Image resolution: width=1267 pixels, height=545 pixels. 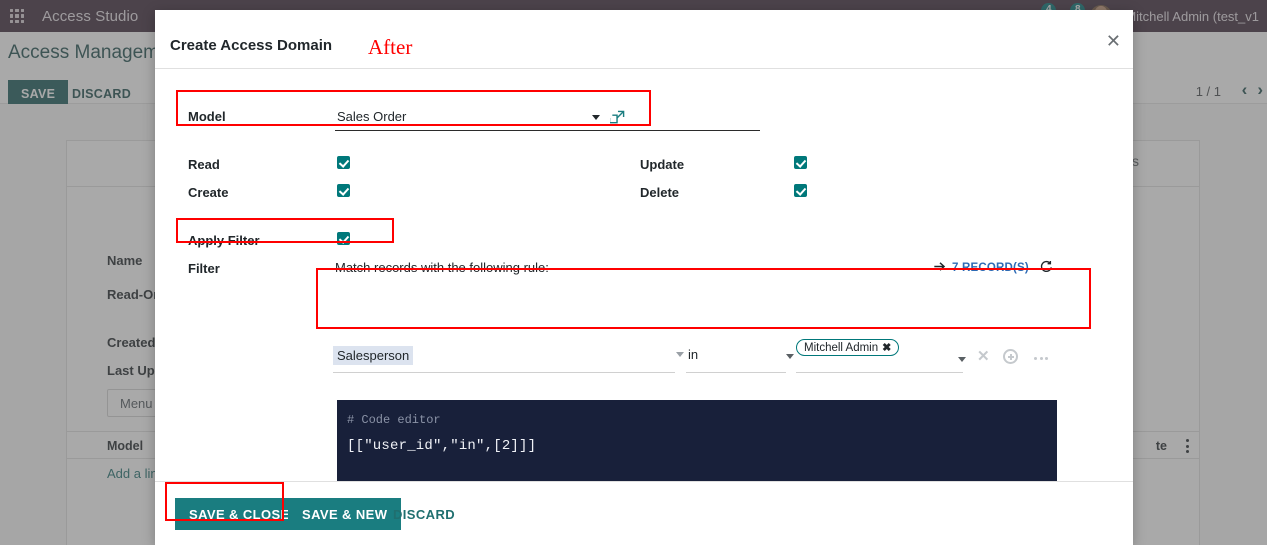 I want to click on rule-value-chevron-down-icon, so click(x=962, y=359).